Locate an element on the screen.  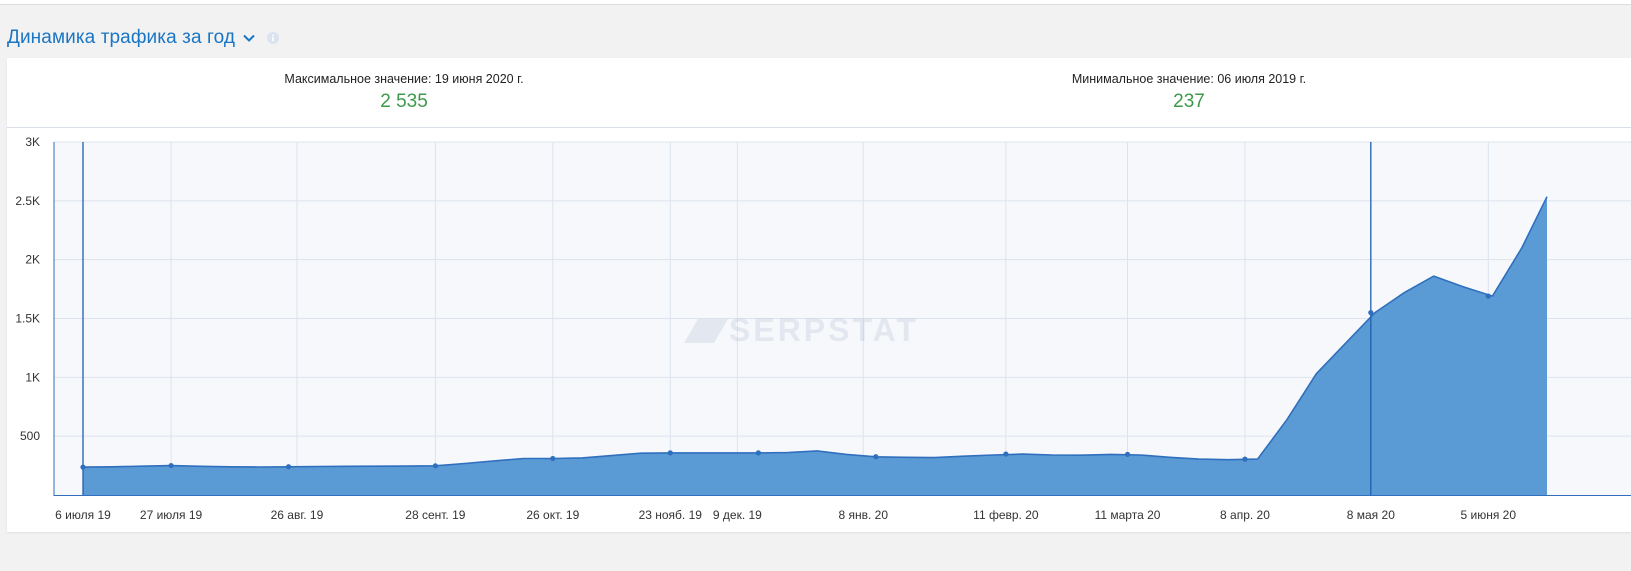
x-tick-label: 26 окт. 19 is located at coordinates (552, 515).